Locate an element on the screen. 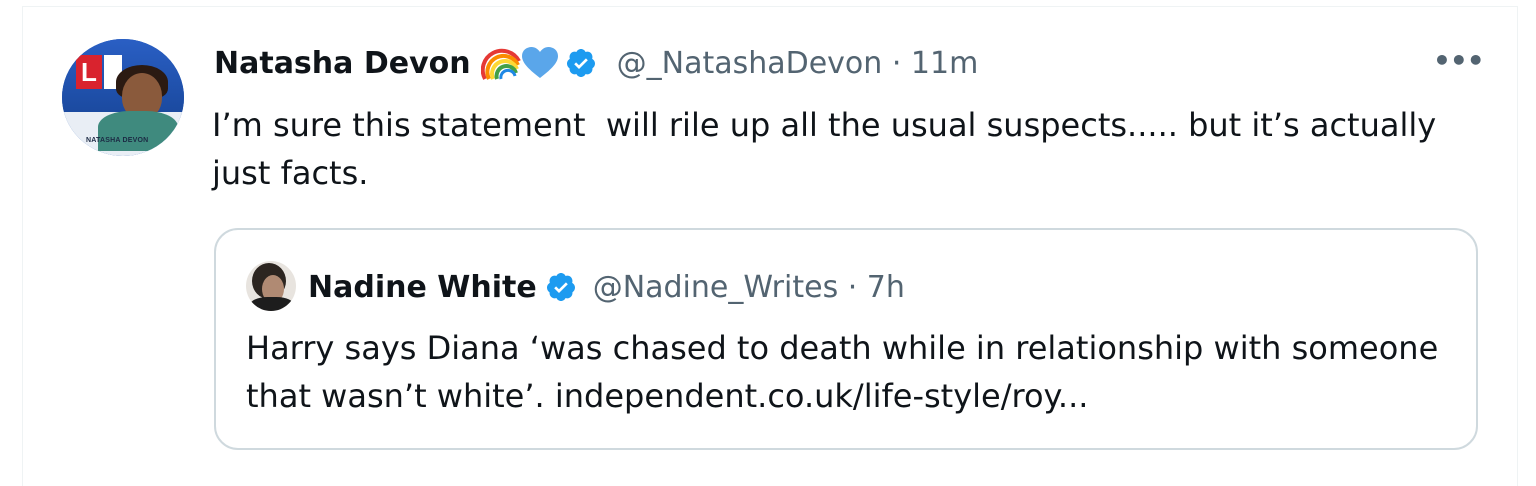 This screenshot has height=486, width=1536. author-emoji-group is located at coordinates (519, 63).